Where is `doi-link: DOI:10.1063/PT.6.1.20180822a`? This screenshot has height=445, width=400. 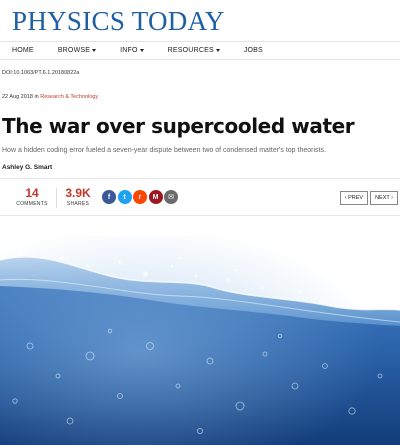
doi-link: DOI:10.1063/PT.6.1.20180822a is located at coordinates (40, 73).